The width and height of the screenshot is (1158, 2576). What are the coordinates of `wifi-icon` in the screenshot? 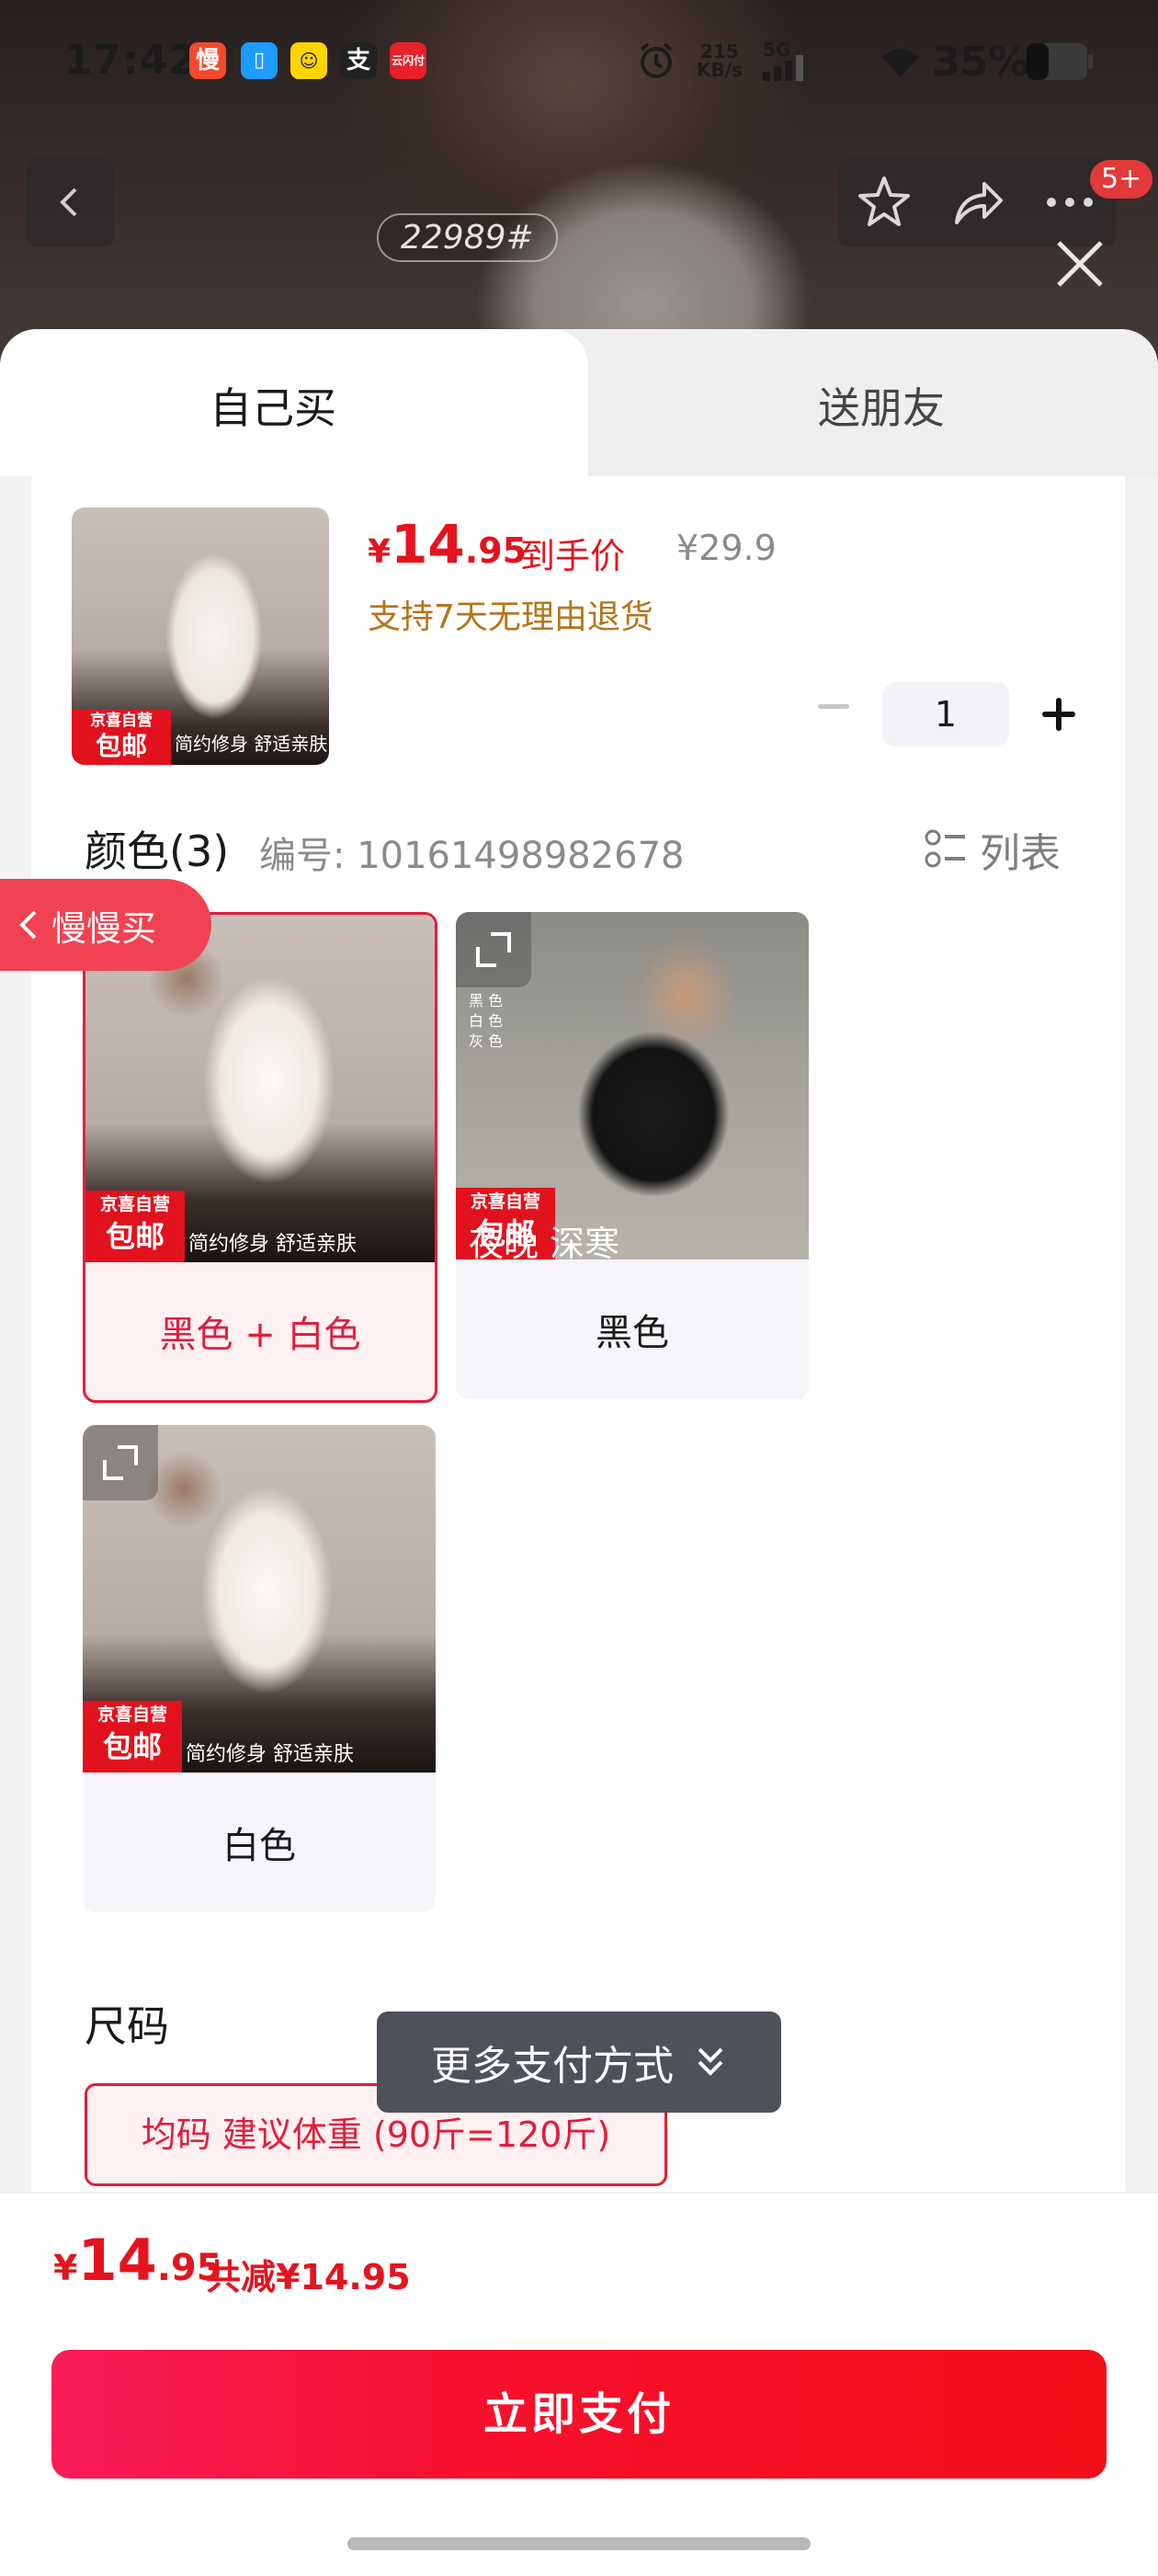 It's located at (901, 62).